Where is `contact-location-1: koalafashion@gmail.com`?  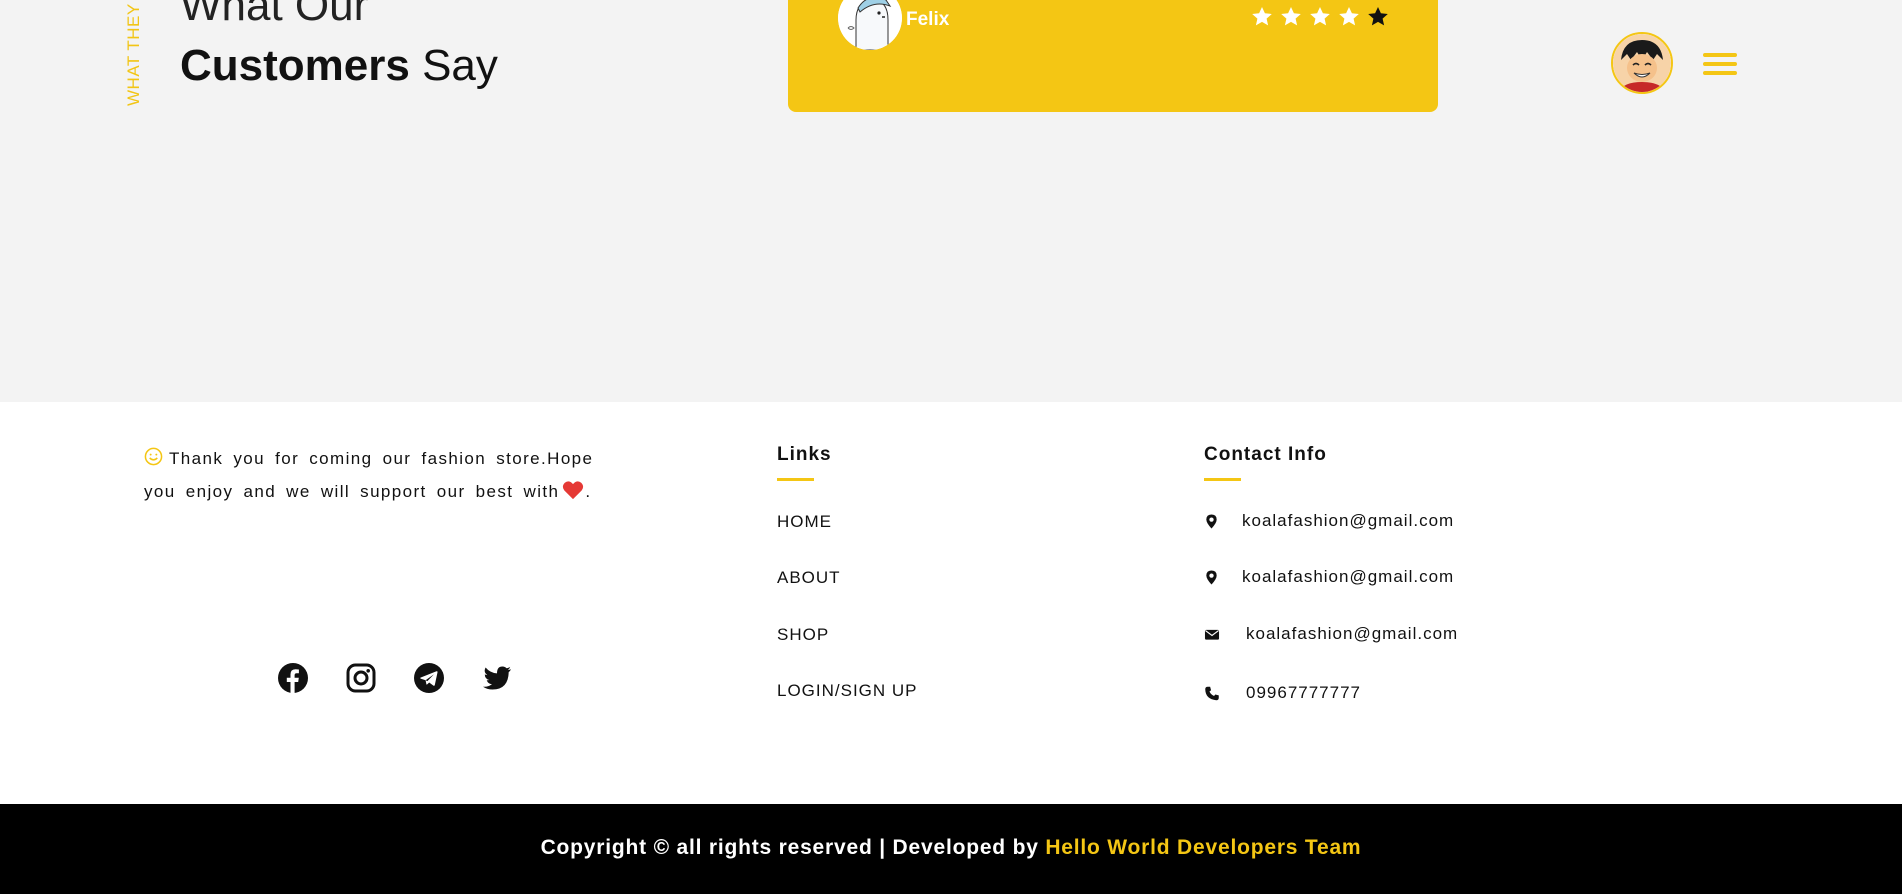 contact-location-1: koalafashion@gmail.com is located at coordinates (1329, 521).